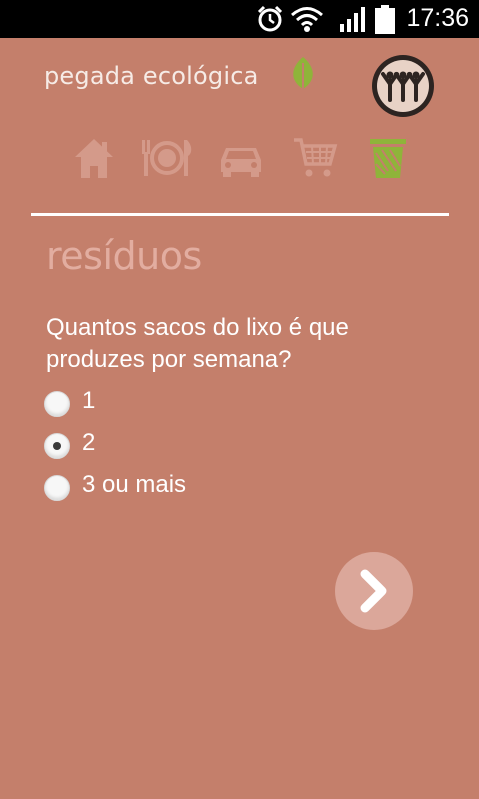  I want to click on people-group-icon, so click(403, 86).